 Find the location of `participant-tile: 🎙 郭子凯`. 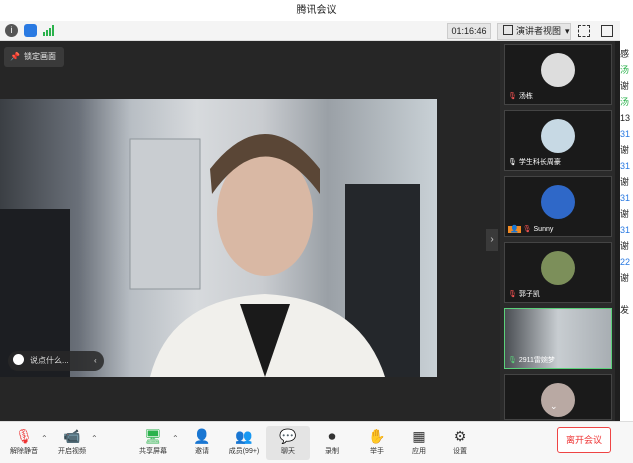

participant-tile: 🎙 郭子凯 is located at coordinates (558, 272).